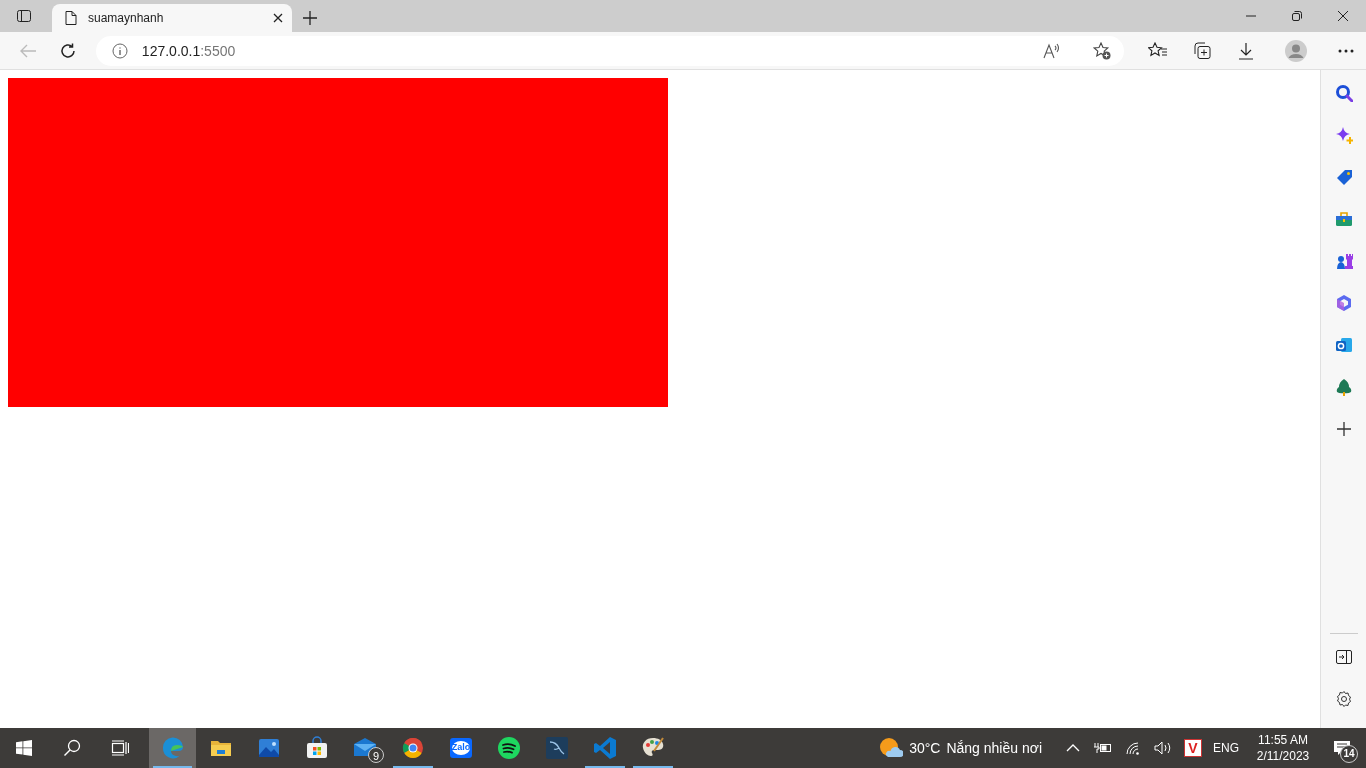 The height and width of the screenshot is (768, 1366). I want to click on weather-condition-text: Nắng nhiều nơi, so click(994, 748).